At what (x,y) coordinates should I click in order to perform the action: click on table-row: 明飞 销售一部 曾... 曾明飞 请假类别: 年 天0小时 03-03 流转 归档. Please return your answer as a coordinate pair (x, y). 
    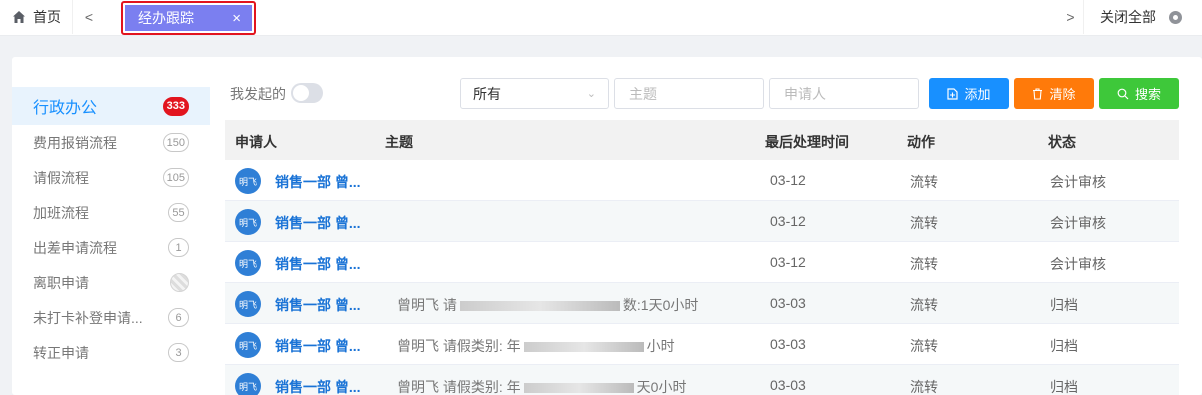
    Looking at the image, I should click on (702, 380).